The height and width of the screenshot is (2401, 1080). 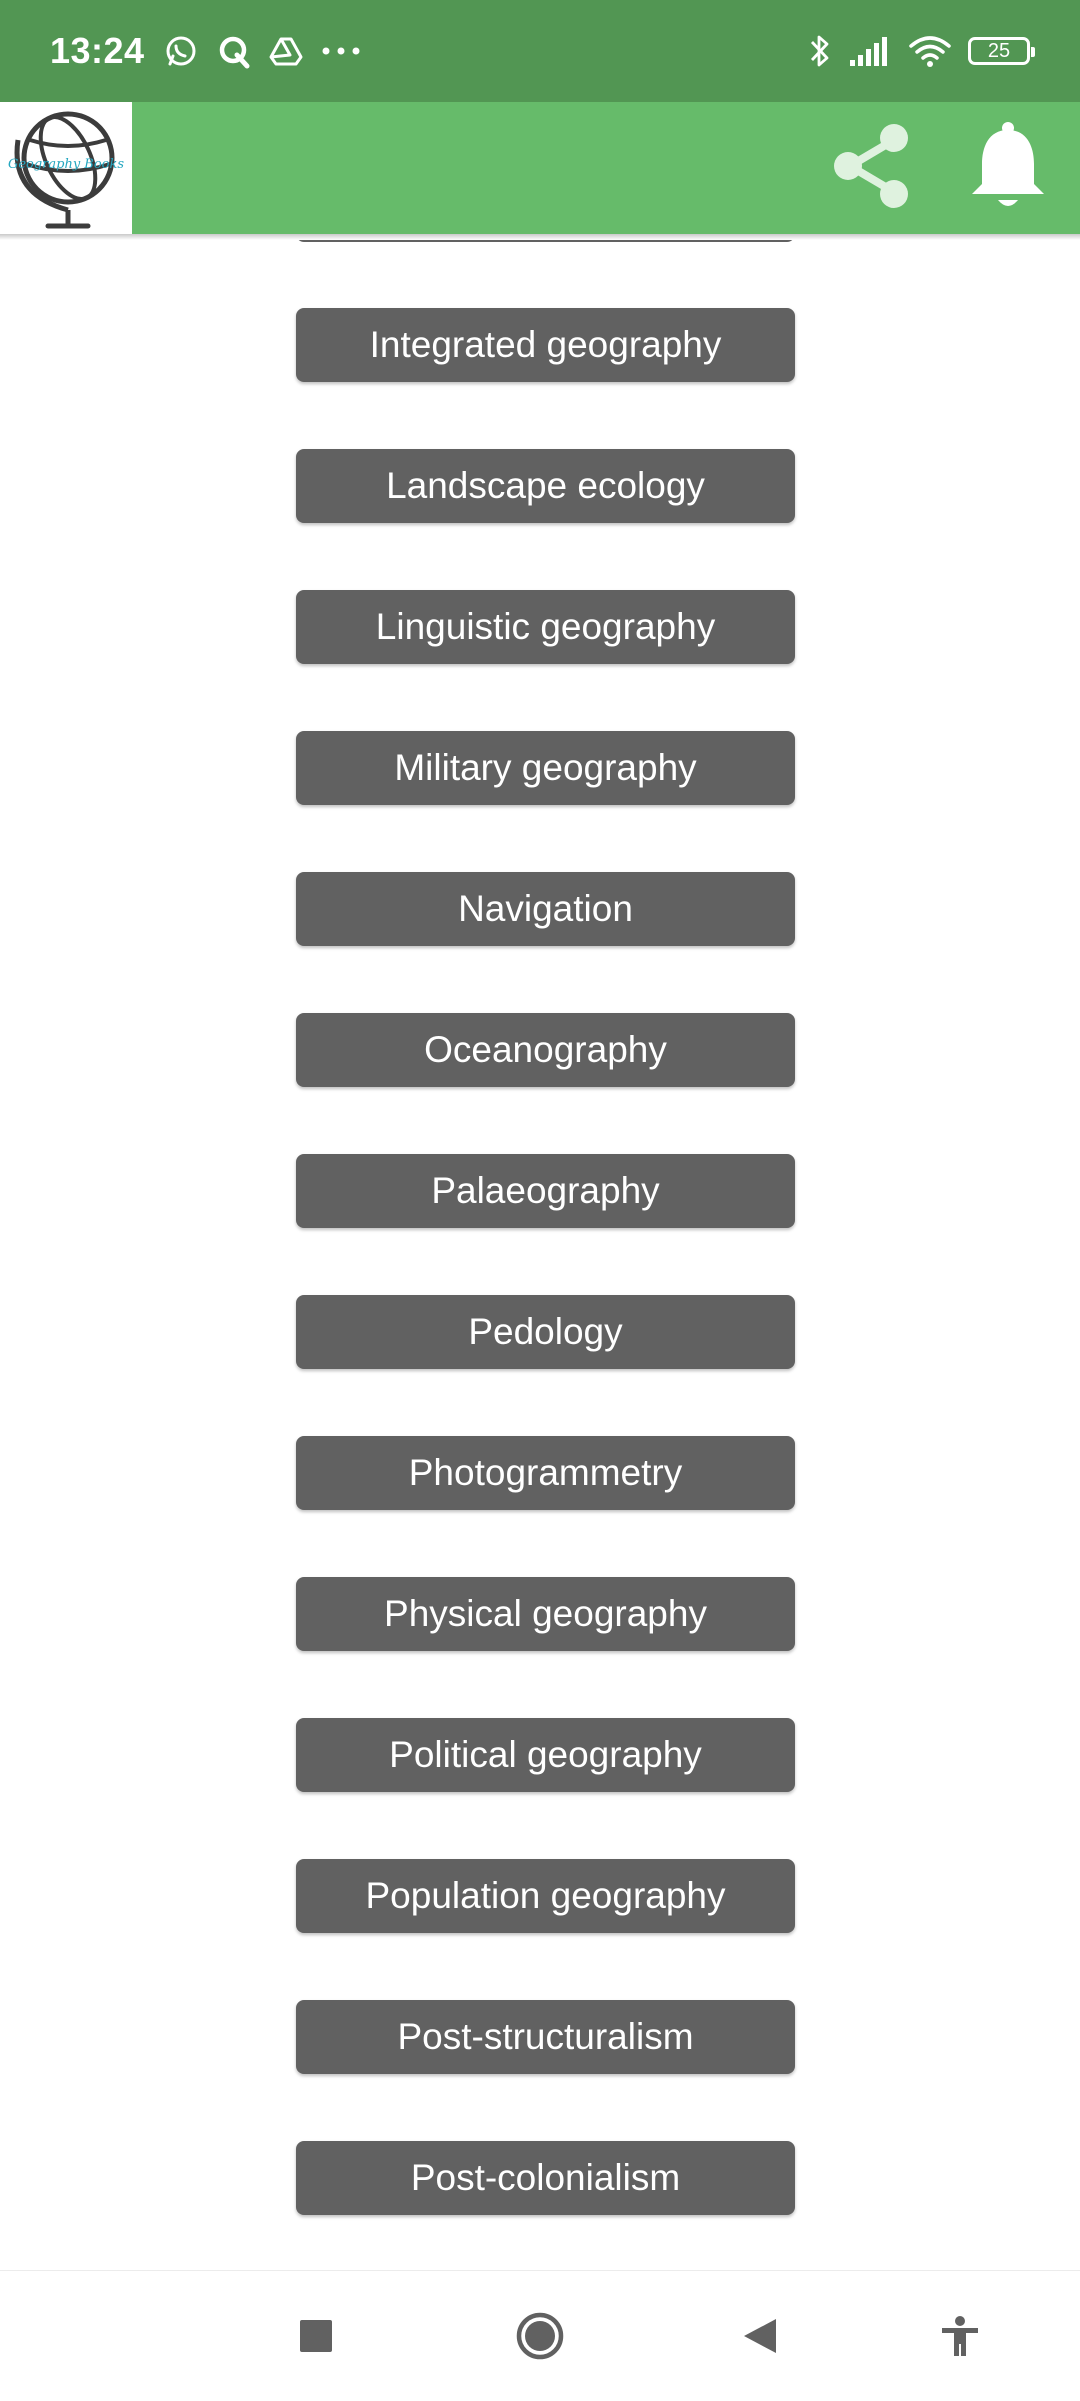 I want to click on topic-button-military-geography: Military geography, so click(x=545, y=768).